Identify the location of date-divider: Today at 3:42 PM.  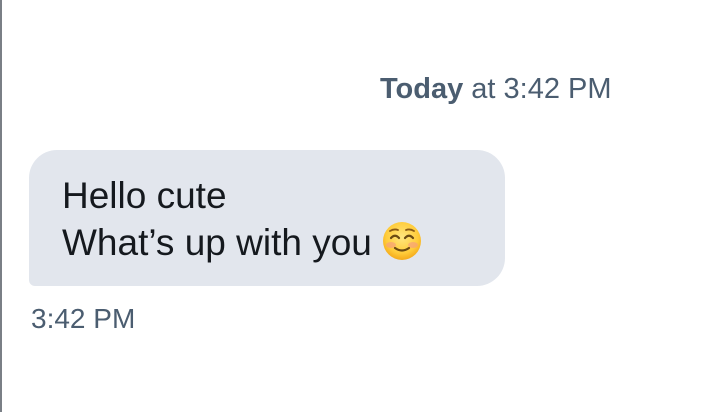
(496, 89).